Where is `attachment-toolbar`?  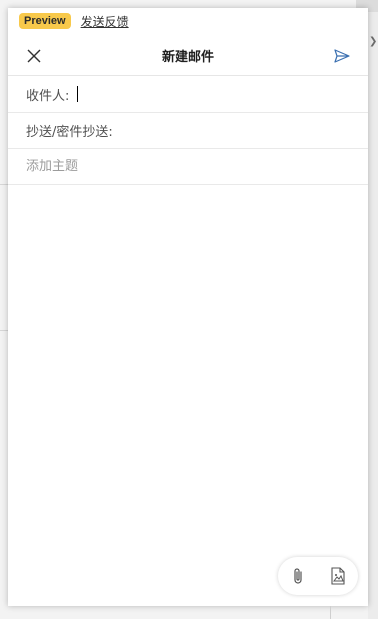
attachment-toolbar is located at coordinates (318, 576).